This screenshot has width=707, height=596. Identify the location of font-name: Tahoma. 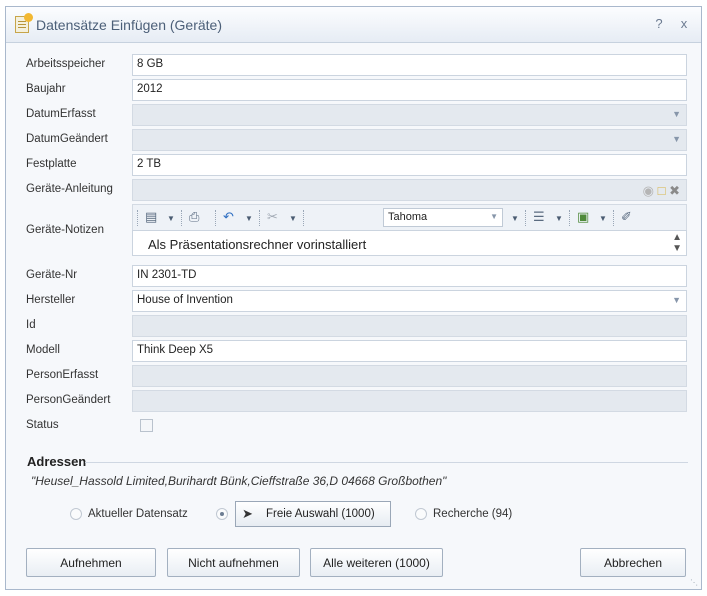
(408, 217).